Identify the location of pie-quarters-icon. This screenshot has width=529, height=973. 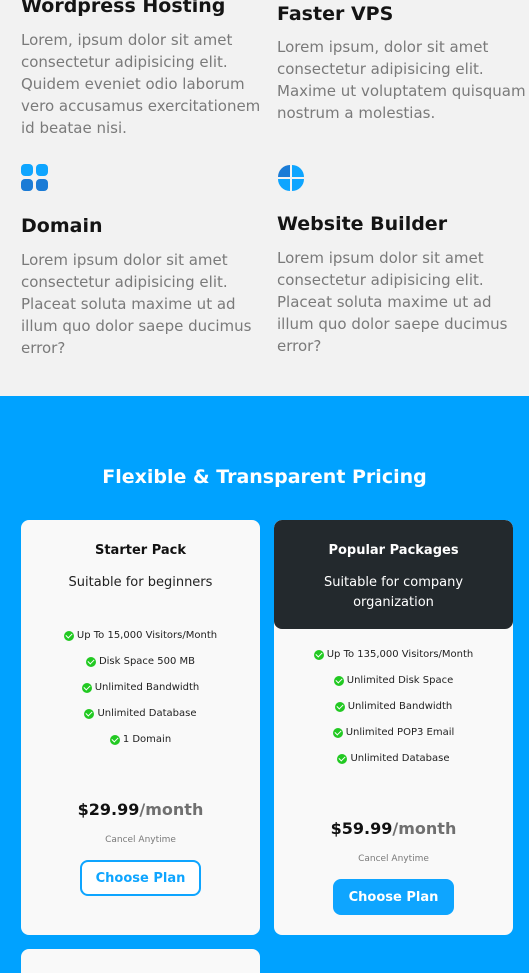
(291, 180).